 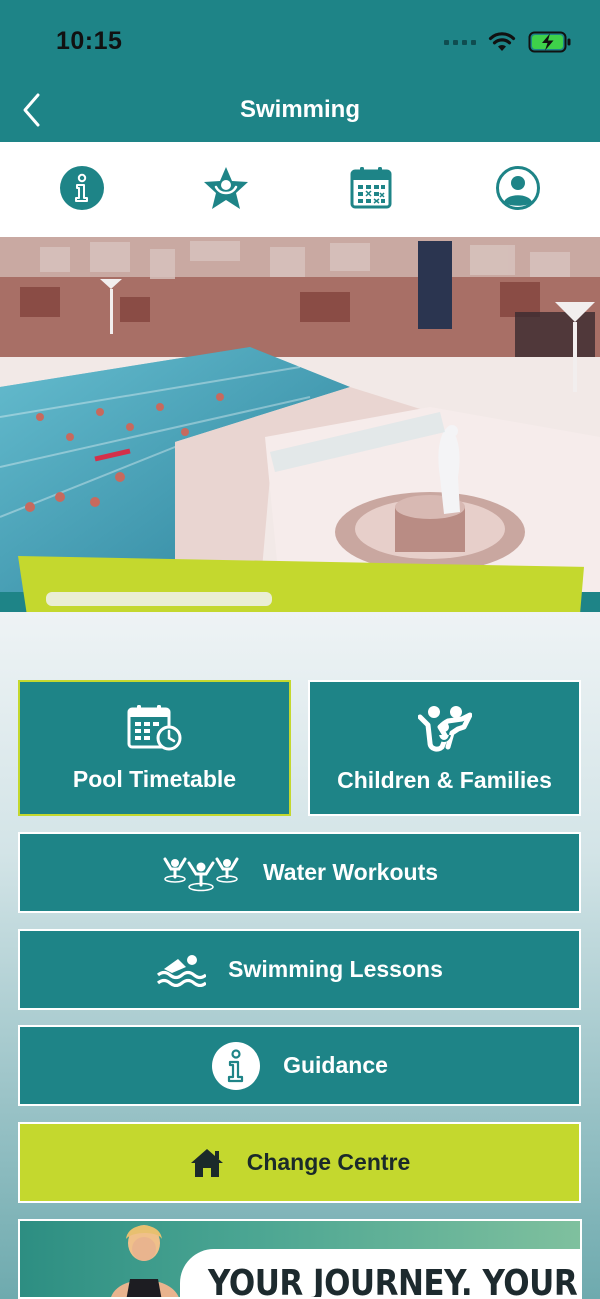 I want to click on water-workouts-button: Water Workouts, so click(x=299, y=872).